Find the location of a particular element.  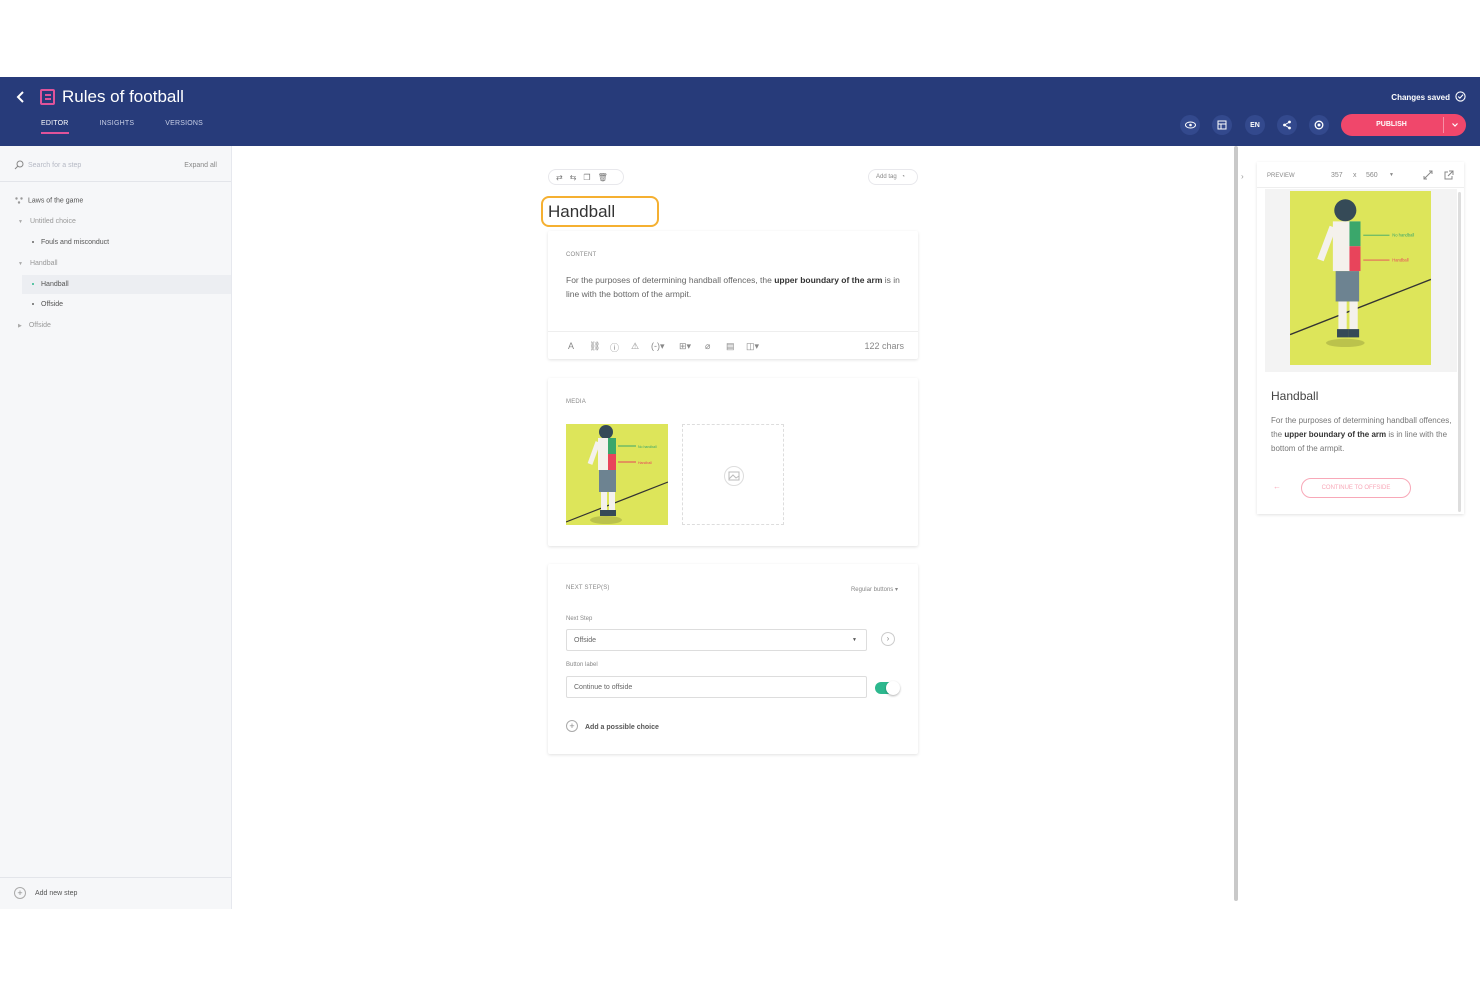

add-step-label: Add new step is located at coordinates (56, 893).